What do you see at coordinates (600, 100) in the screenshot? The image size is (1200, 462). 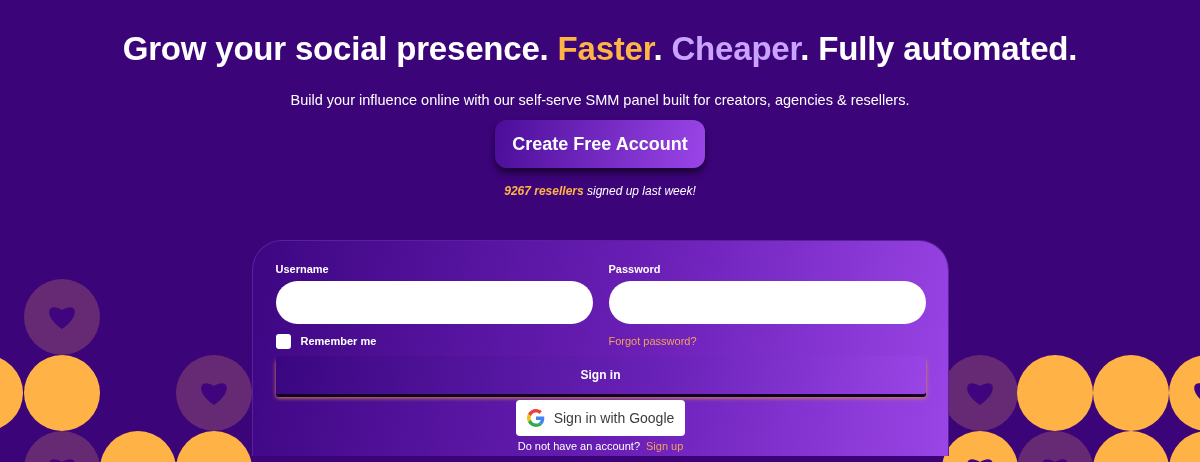 I see `subtitle: Build your influence online with our self-serve SMM panel built for creators, agencies & resellers.` at bounding box center [600, 100].